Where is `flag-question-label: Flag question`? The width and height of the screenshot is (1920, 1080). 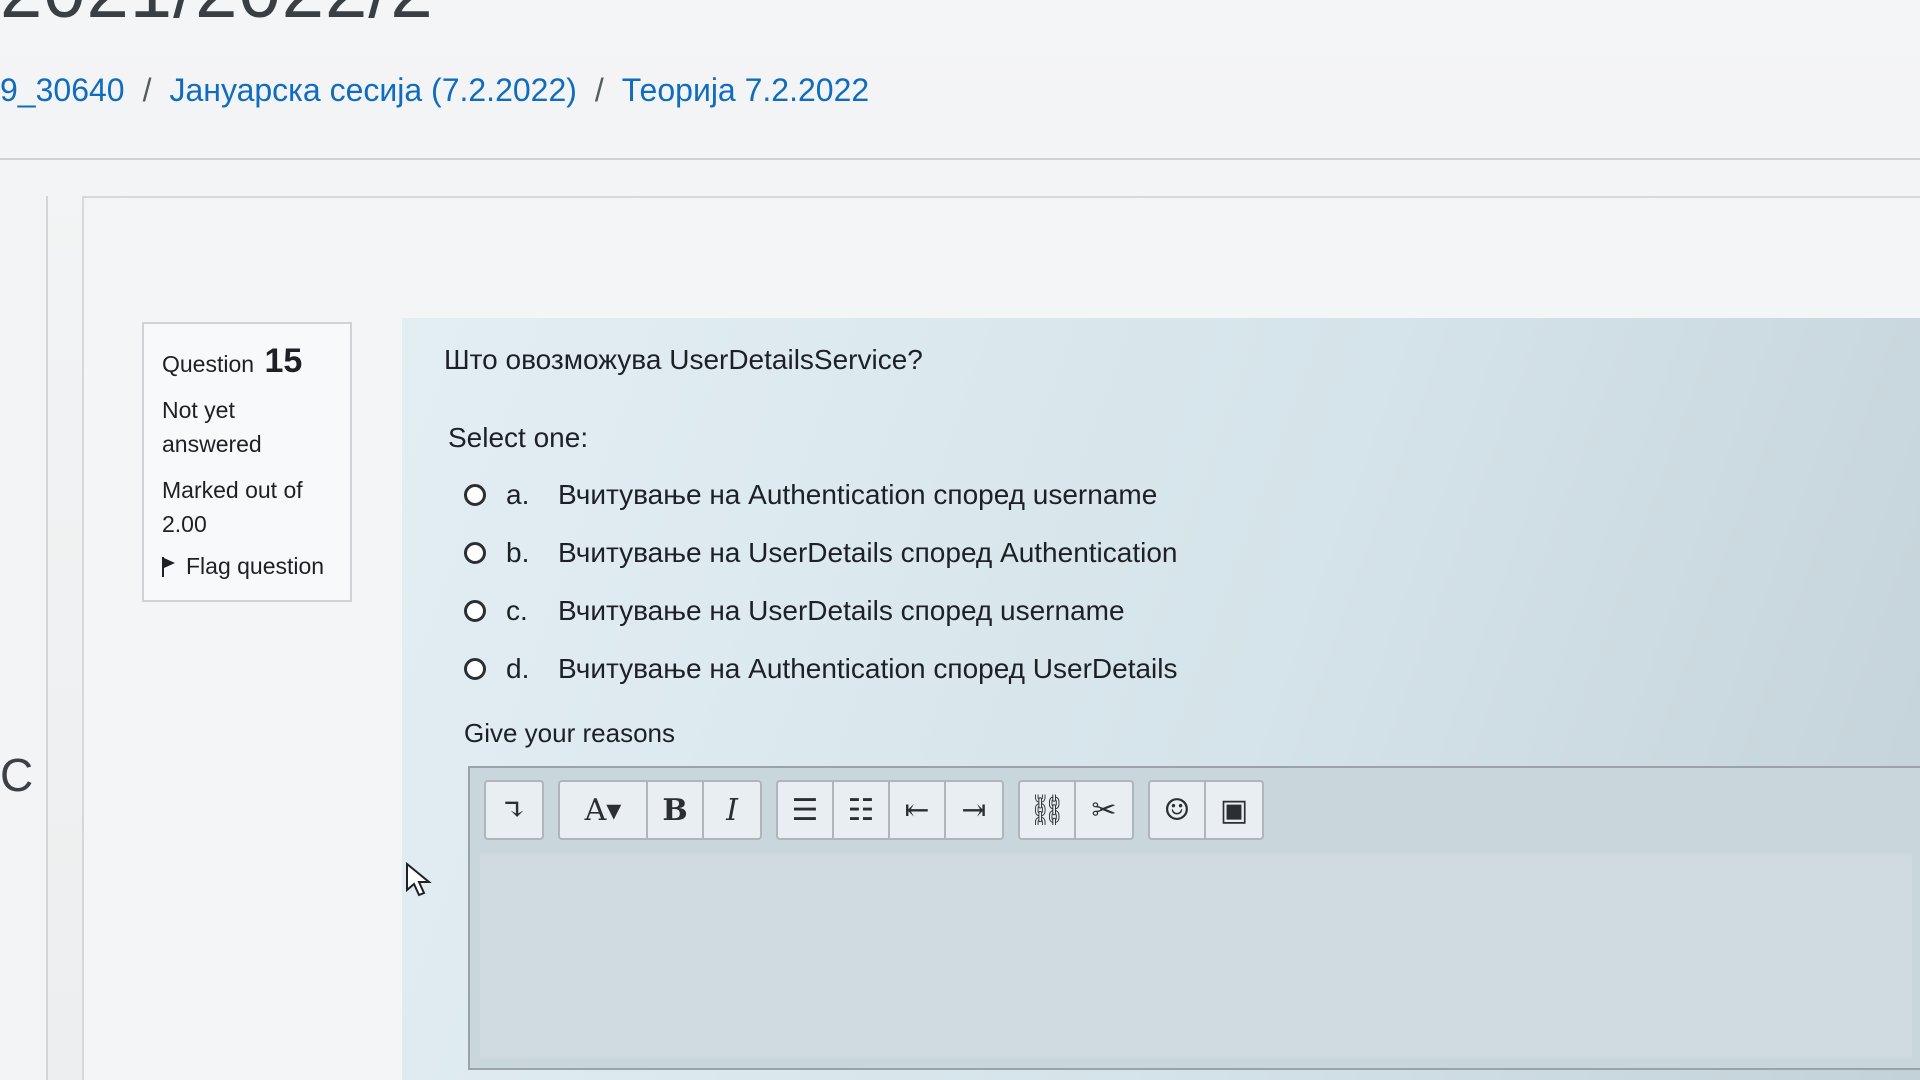
flag-question-label: Flag question is located at coordinates (255, 566).